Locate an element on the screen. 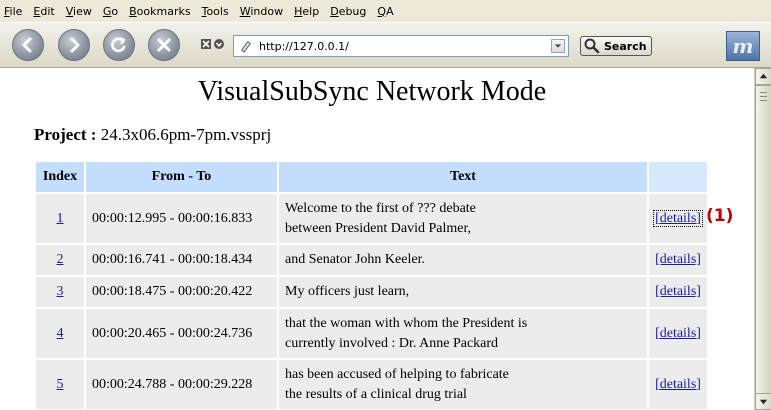 The width and height of the screenshot is (771, 410). menu-file: File is located at coordinates (13, 11).